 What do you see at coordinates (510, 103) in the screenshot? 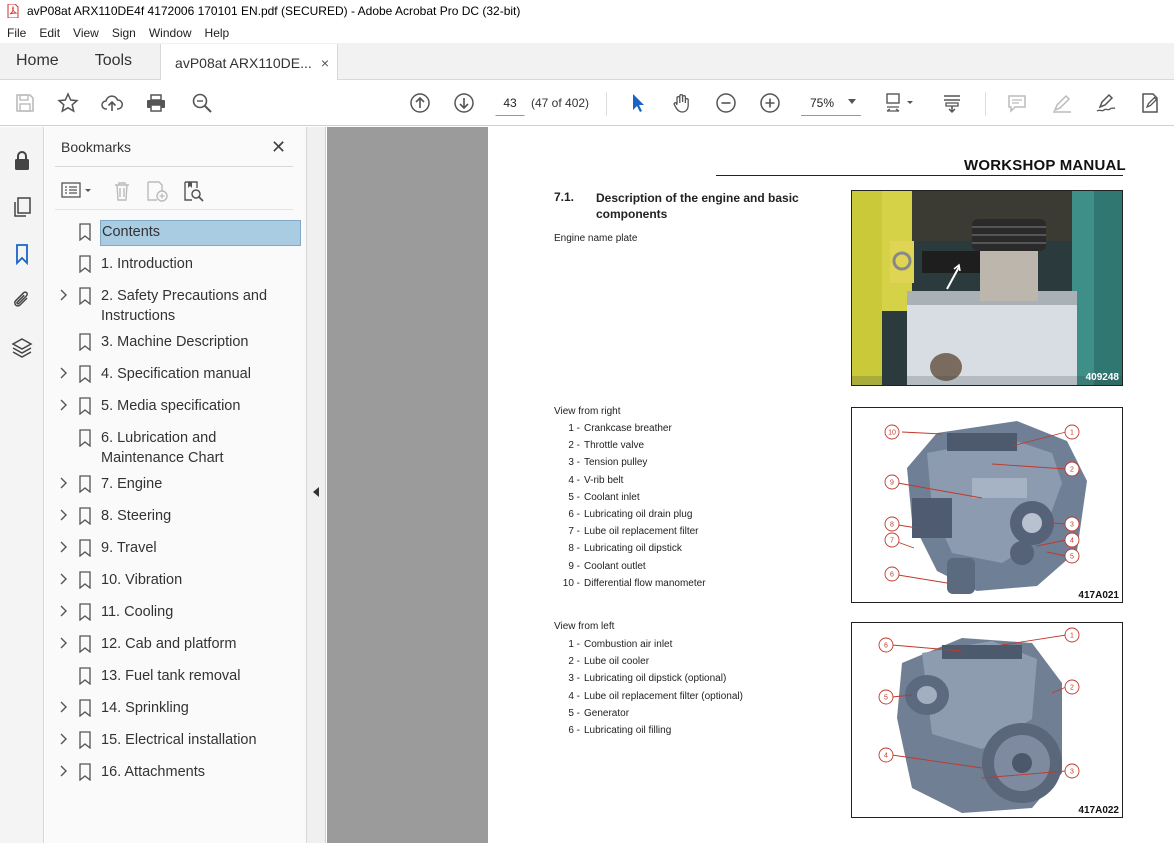
I see `page-number-input: 43` at bounding box center [510, 103].